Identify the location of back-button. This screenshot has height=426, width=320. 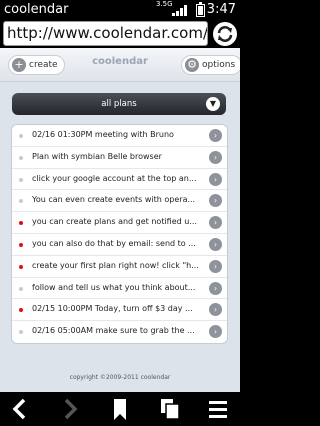
(20, 409).